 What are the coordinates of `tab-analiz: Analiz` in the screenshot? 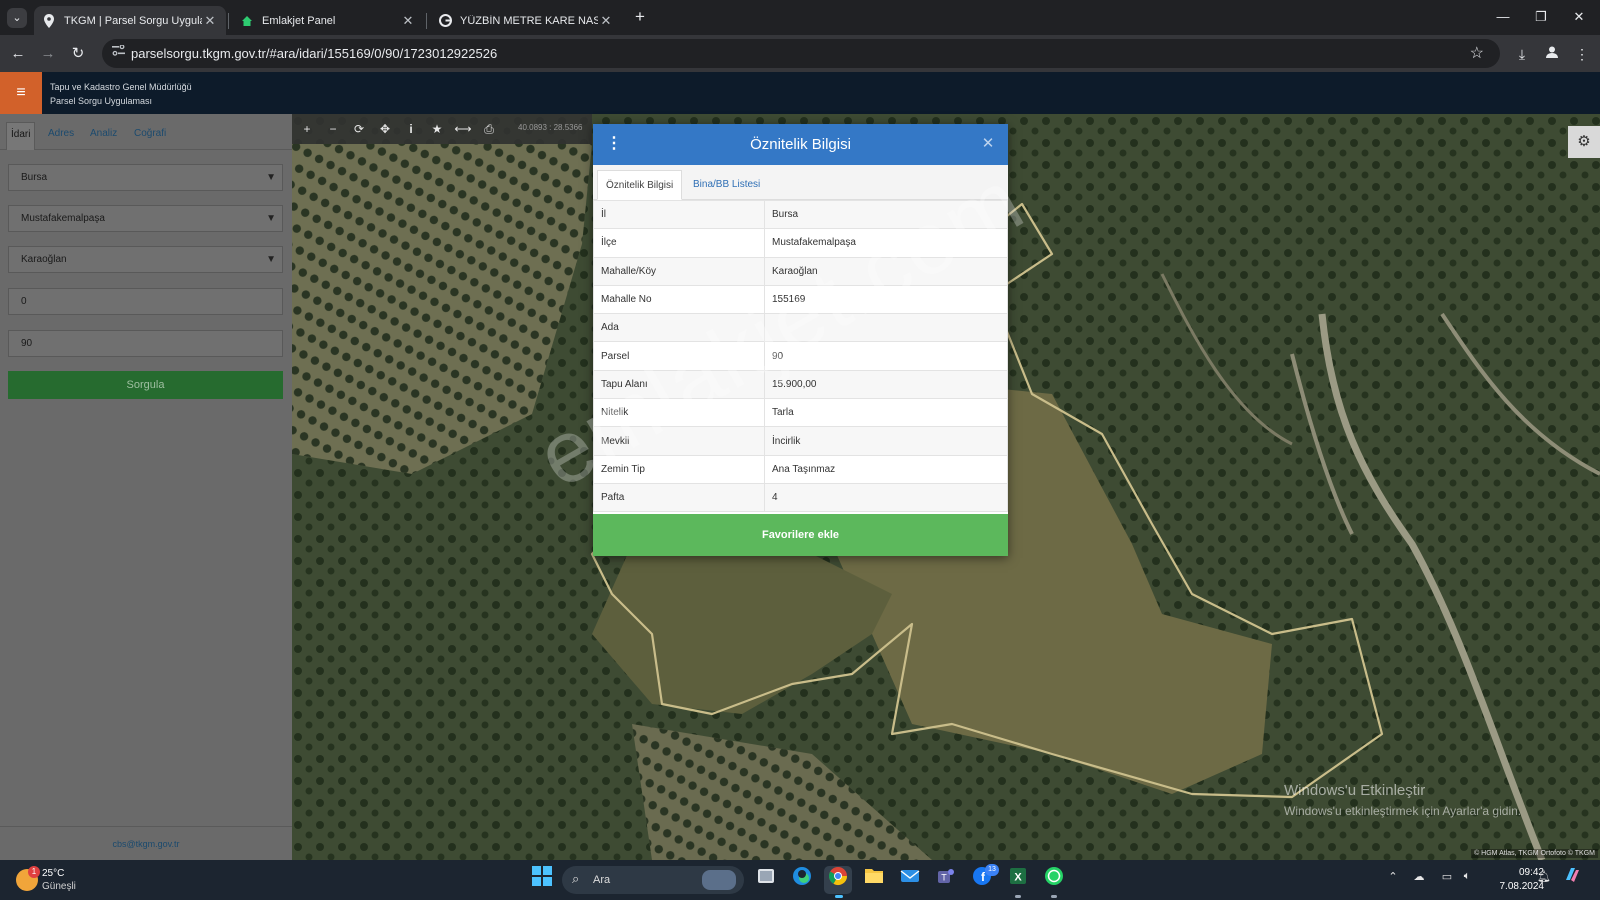 It's located at (103, 136).